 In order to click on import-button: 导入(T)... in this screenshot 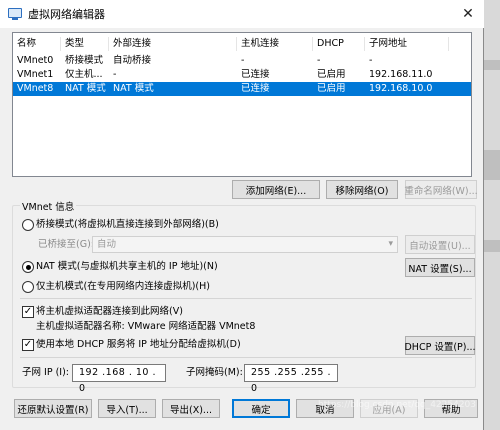, I will do `click(127, 408)`.